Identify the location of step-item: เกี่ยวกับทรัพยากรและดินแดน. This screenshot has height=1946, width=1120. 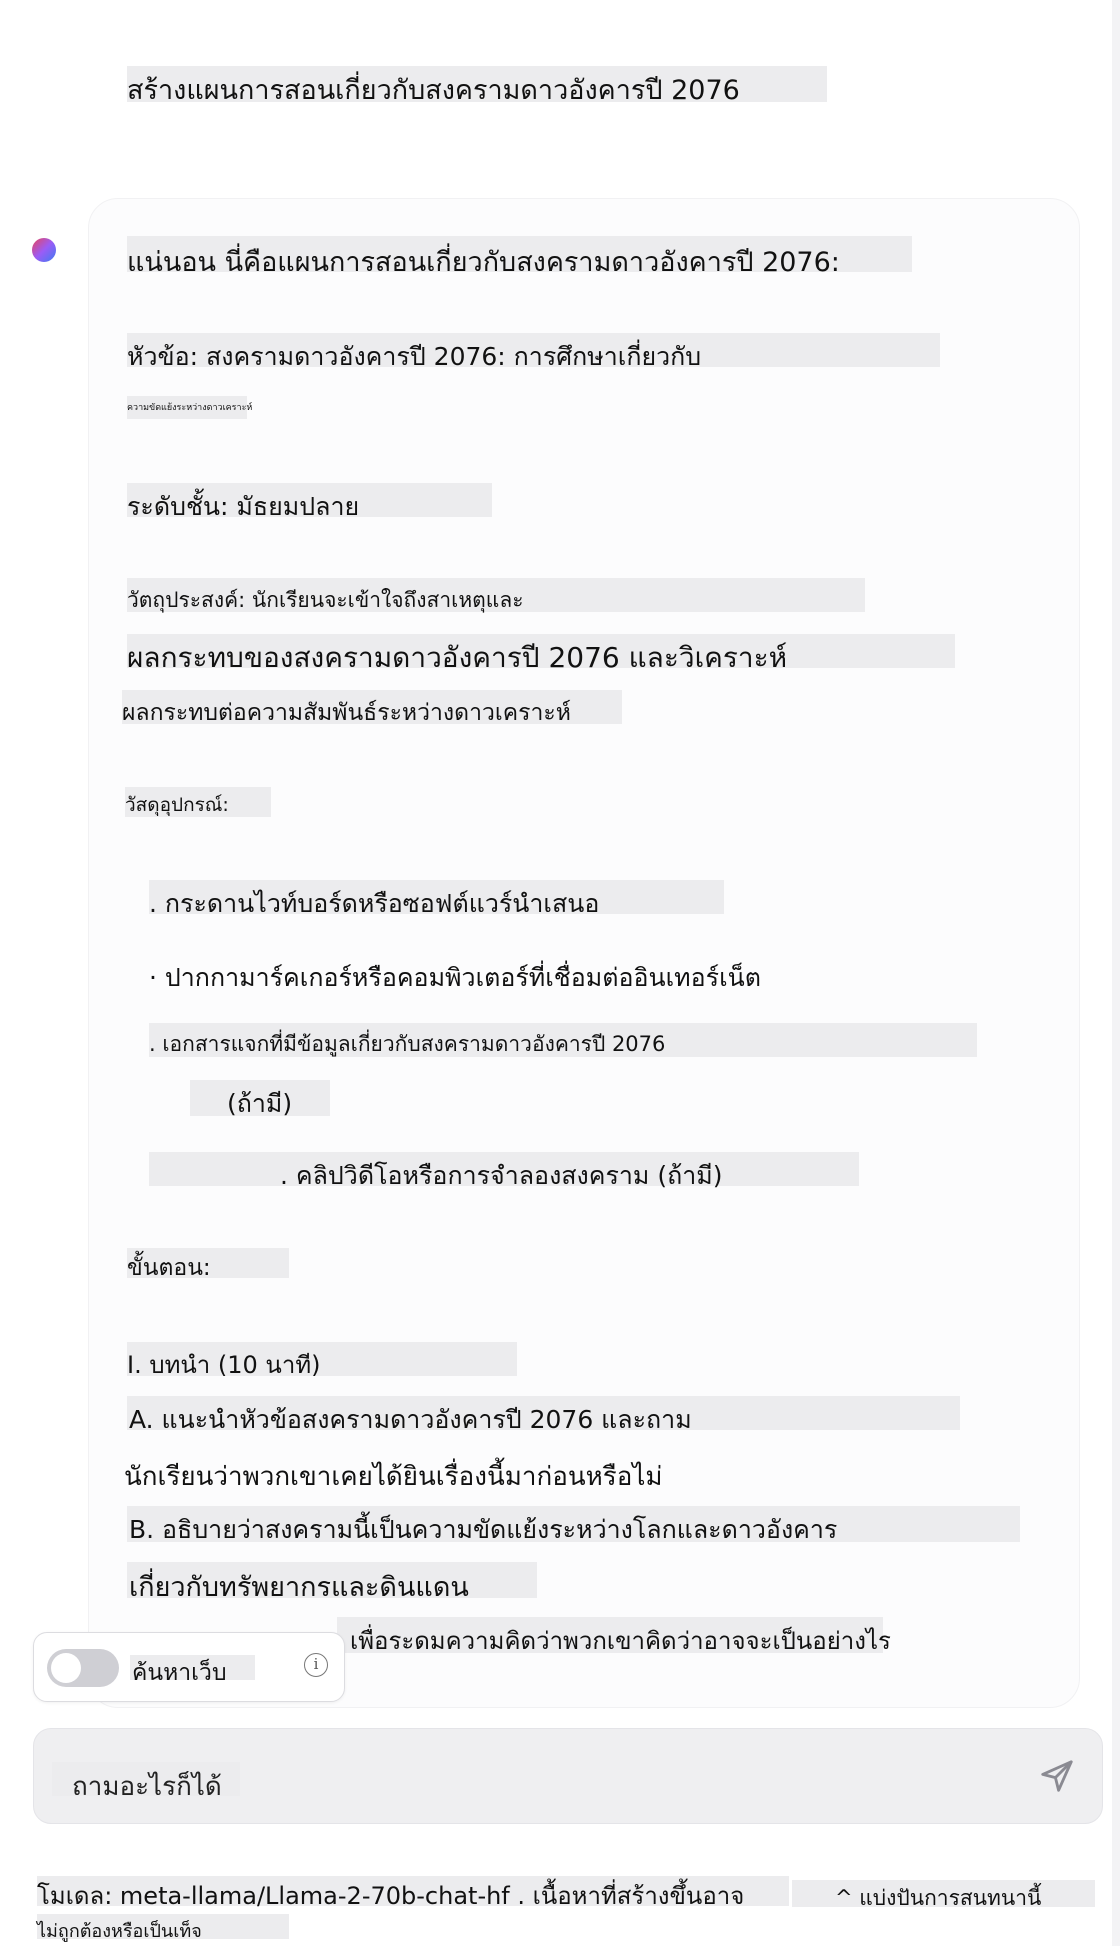
(299, 1587).